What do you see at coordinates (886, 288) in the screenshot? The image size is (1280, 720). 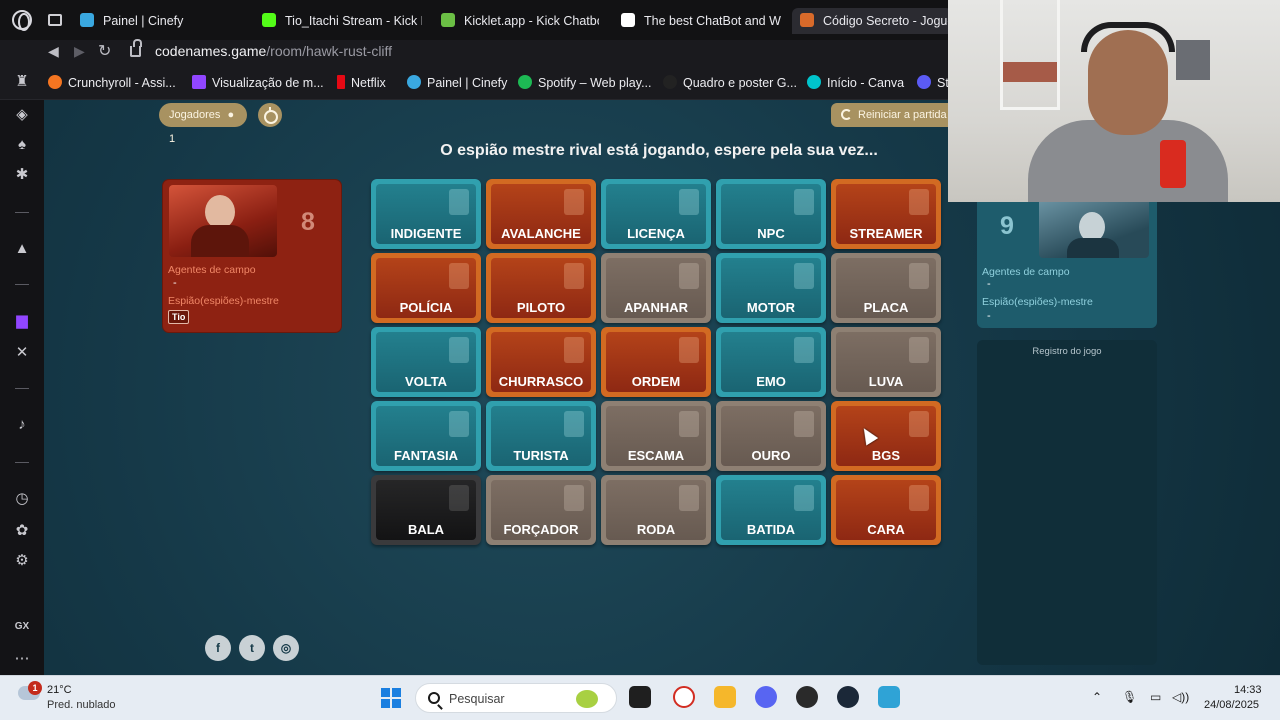 I see `word-card-neutral: PLACA` at bounding box center [886, 288].